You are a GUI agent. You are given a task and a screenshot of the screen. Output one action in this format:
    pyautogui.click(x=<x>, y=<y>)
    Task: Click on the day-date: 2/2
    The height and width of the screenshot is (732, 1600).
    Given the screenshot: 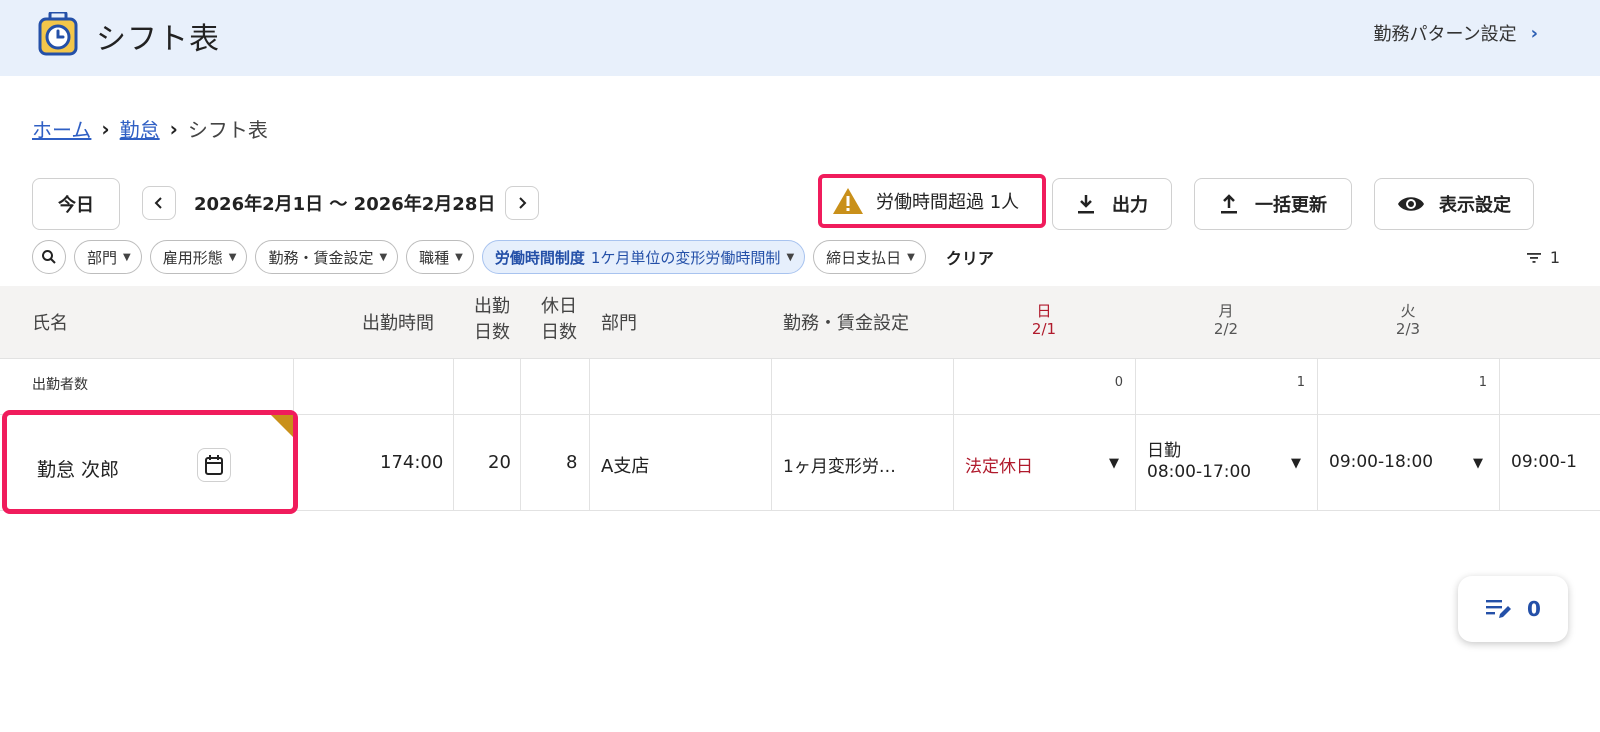 What is the action you would take?
    pyautogui.click(x=1226, y=329)
    